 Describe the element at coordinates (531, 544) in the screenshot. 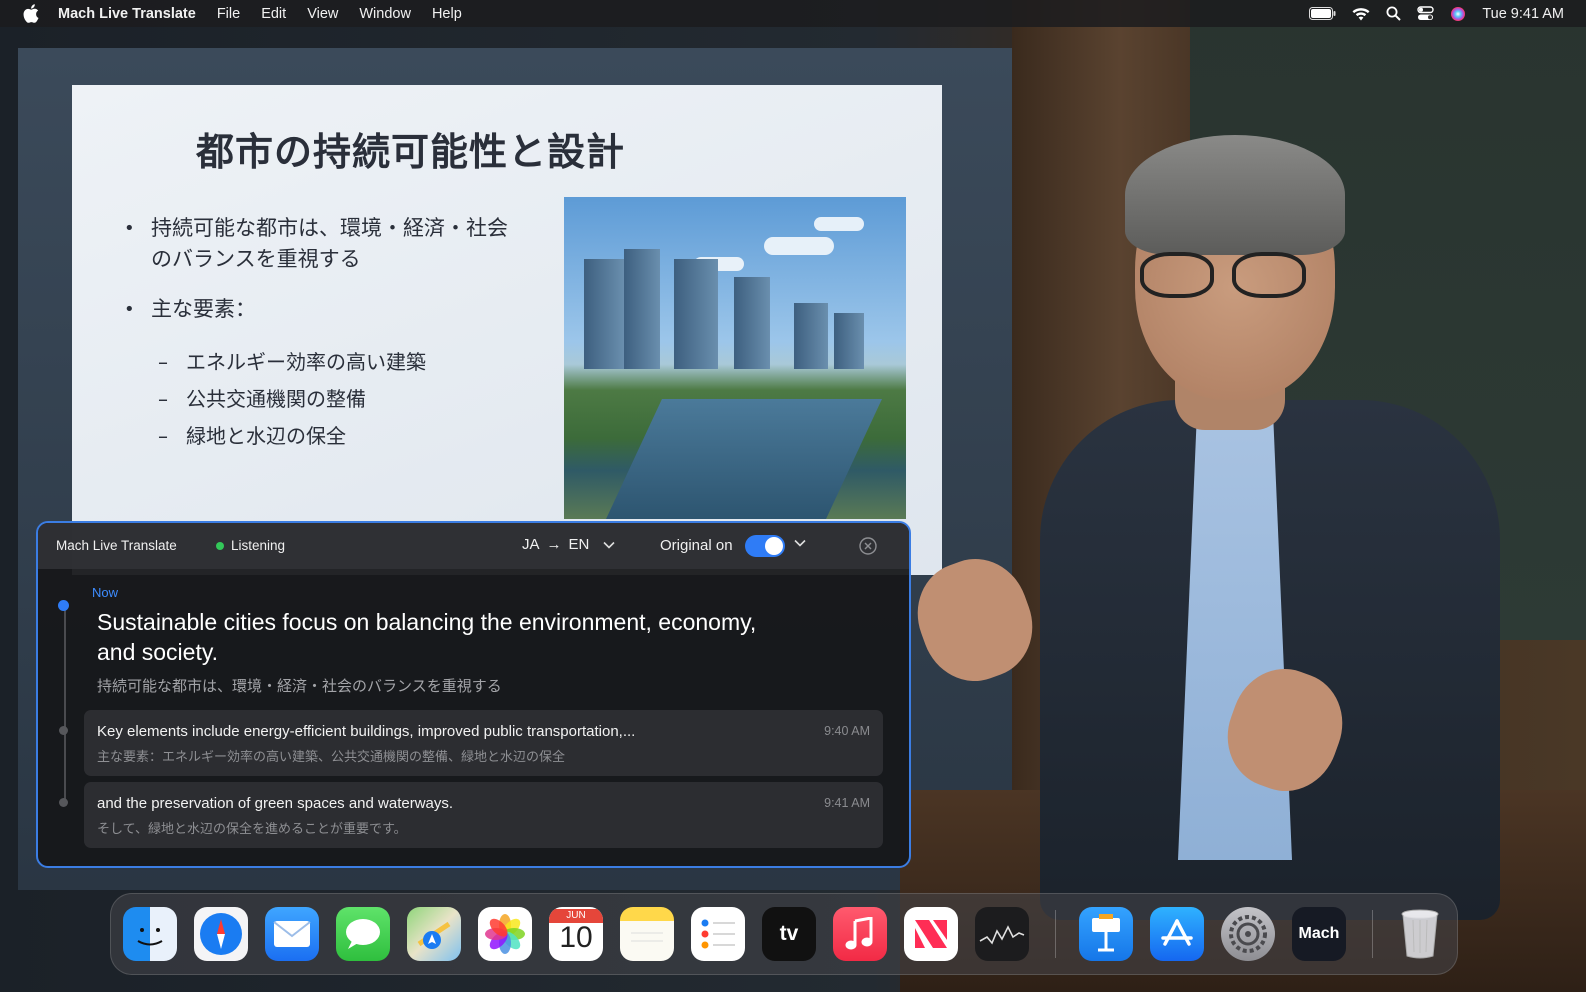

I see `source-language: JA` at that location.